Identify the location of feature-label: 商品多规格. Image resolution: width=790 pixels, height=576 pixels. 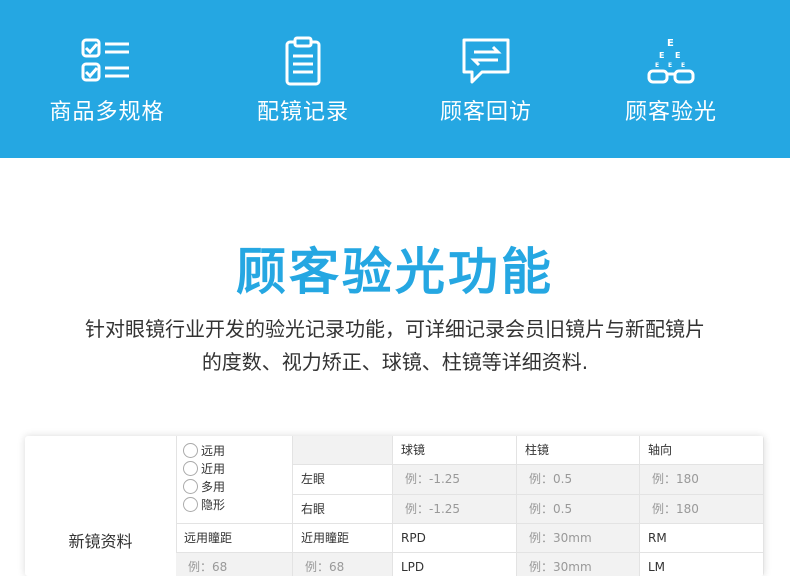
(107, 112).